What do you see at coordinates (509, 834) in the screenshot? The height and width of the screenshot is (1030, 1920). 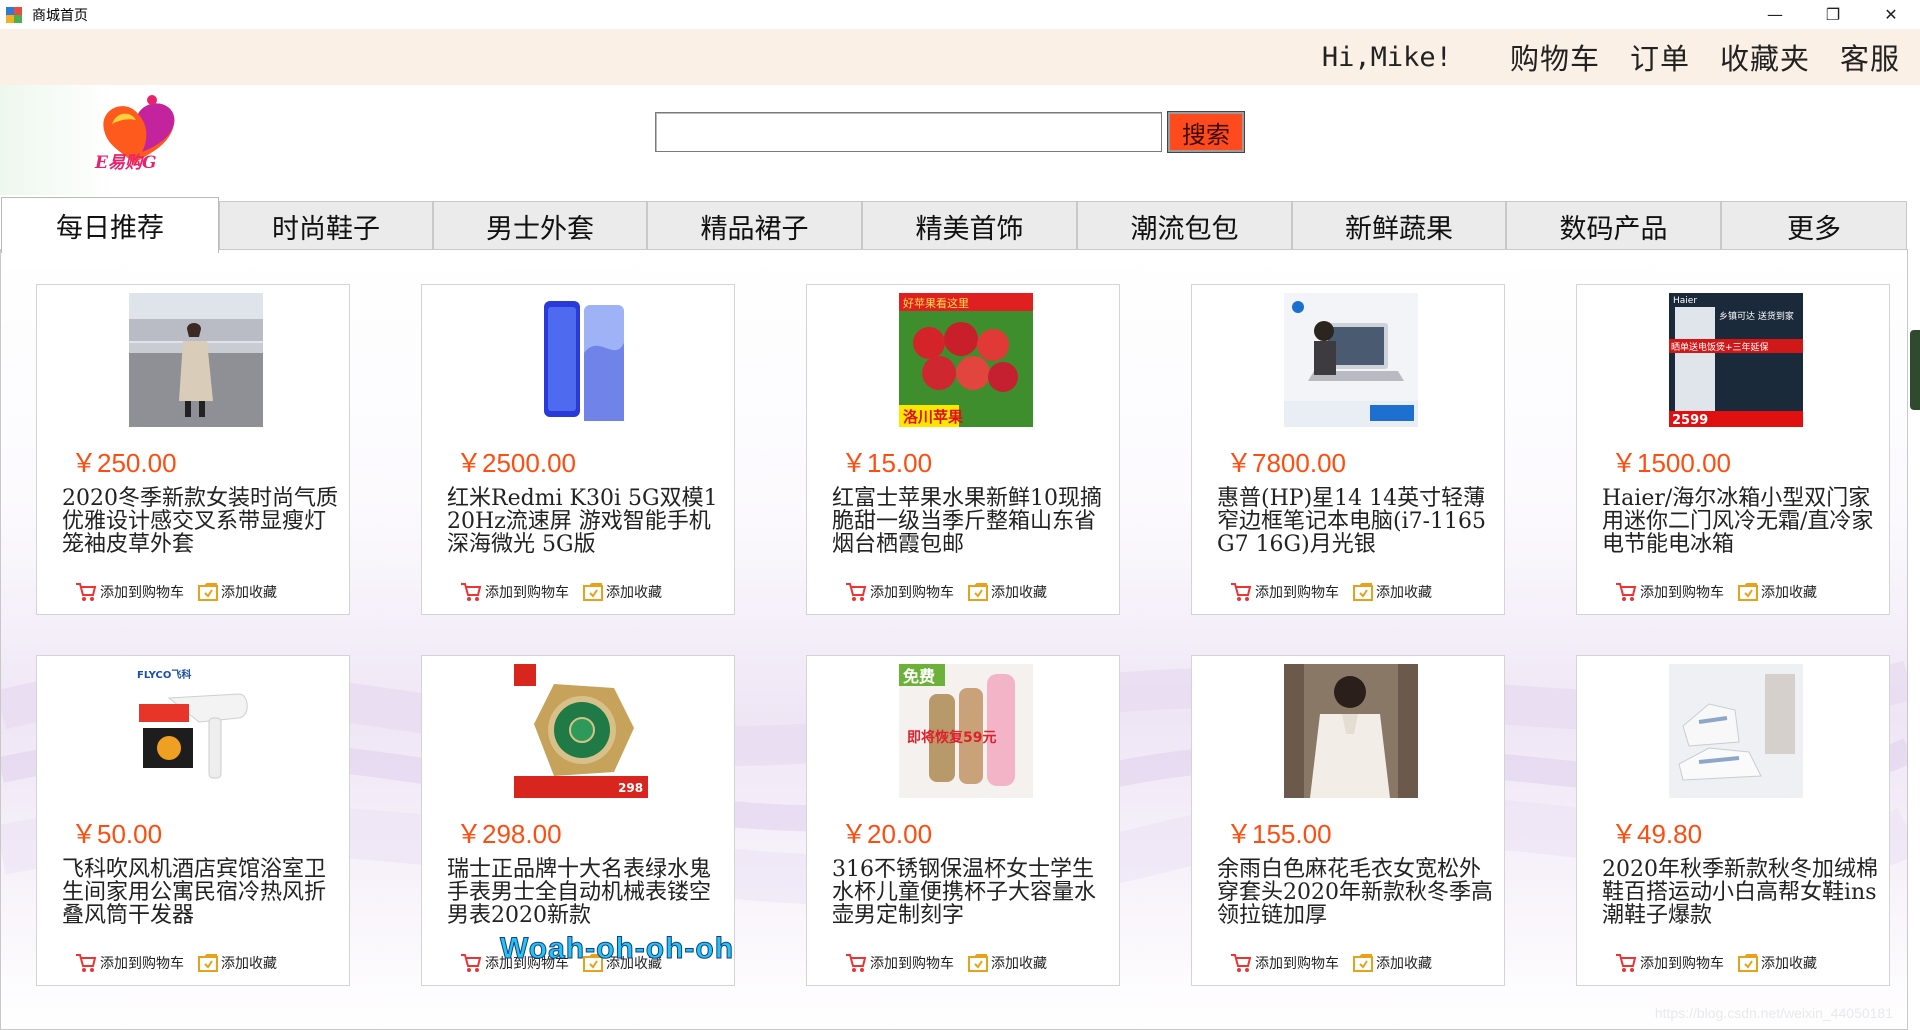 I see `product-price: ￥298.00` at bounding box center [509, 834].